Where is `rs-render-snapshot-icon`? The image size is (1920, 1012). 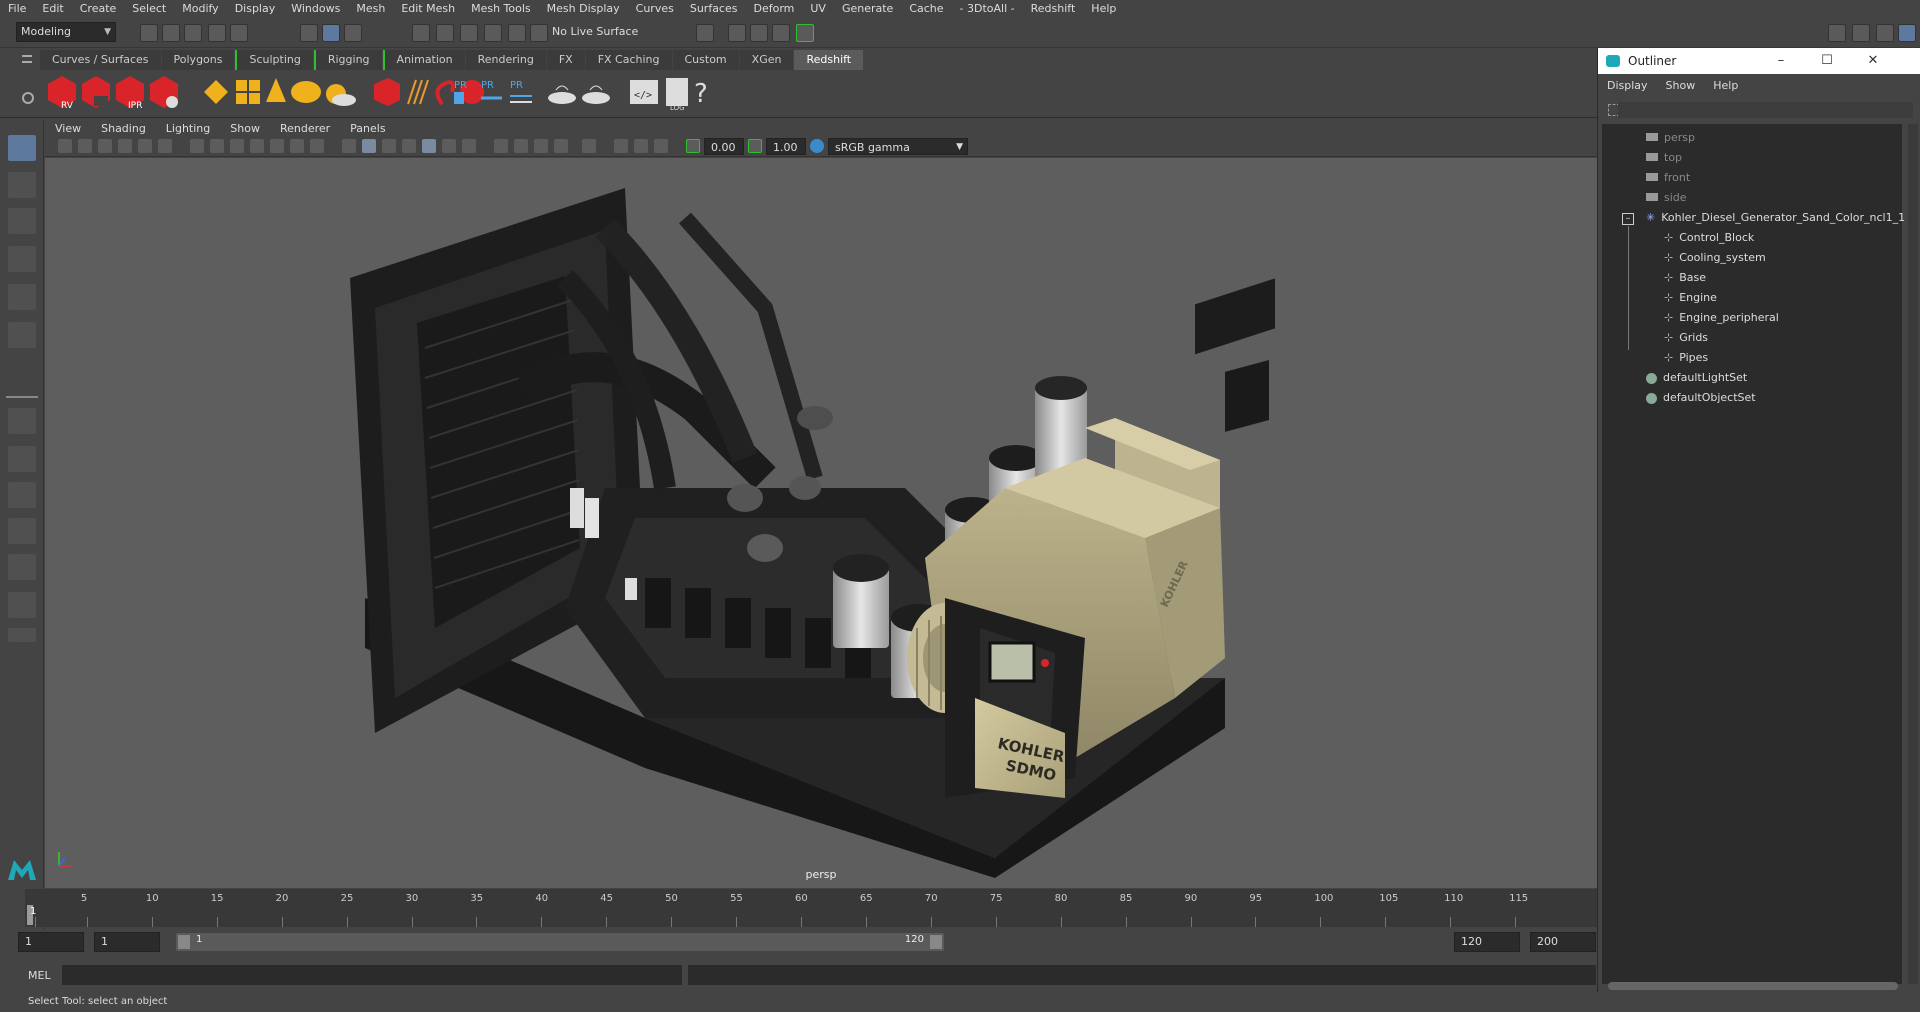
rs-render-snapshot-icon is located at coordinates (96, 92).